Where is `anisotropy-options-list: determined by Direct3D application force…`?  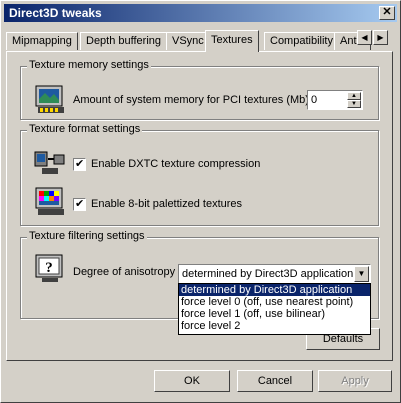
anisotropy-options-list: determined by Direct3D application force… is located at coordinates (274, 309).